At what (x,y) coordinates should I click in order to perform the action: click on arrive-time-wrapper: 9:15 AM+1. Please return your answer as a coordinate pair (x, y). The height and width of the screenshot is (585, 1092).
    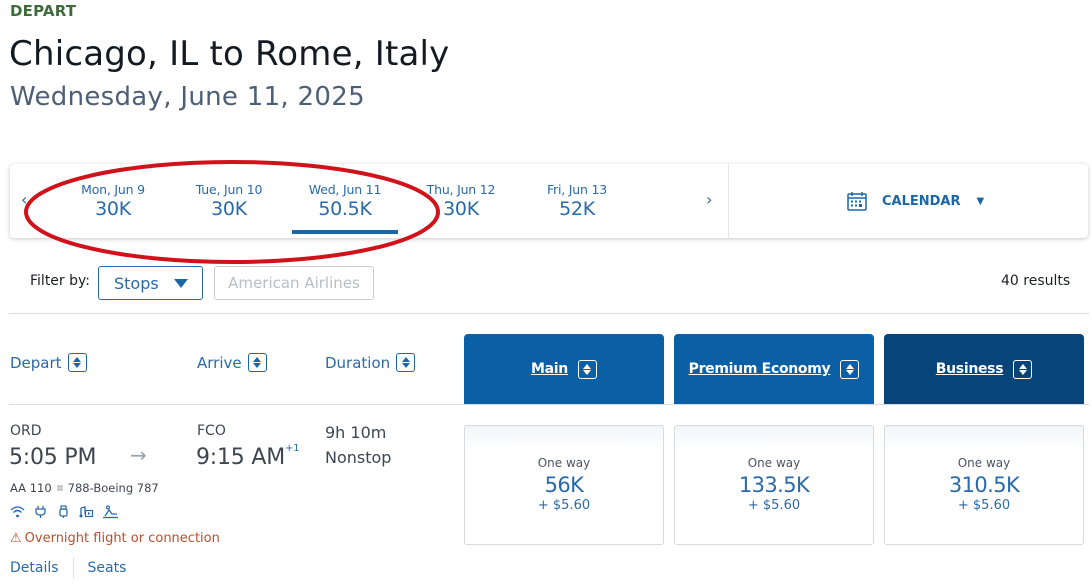
    Looking at the image, I should click on (248, 456).